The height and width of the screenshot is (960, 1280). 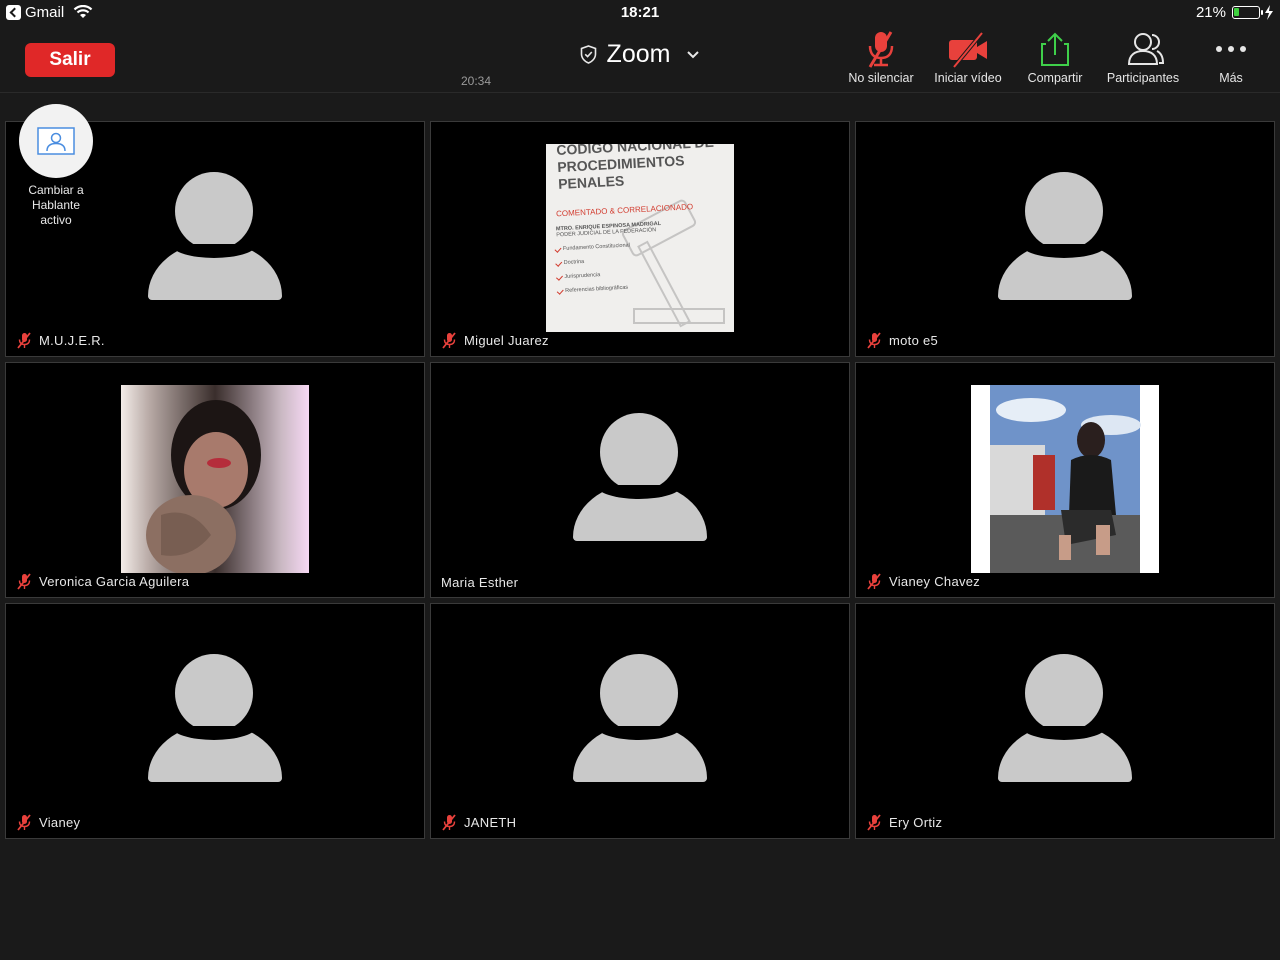 What do you see at coordinates (72, 340) in the screenshot?
I see `participant-name: M.U.J.E.R.` at bounding box center [72, 340].